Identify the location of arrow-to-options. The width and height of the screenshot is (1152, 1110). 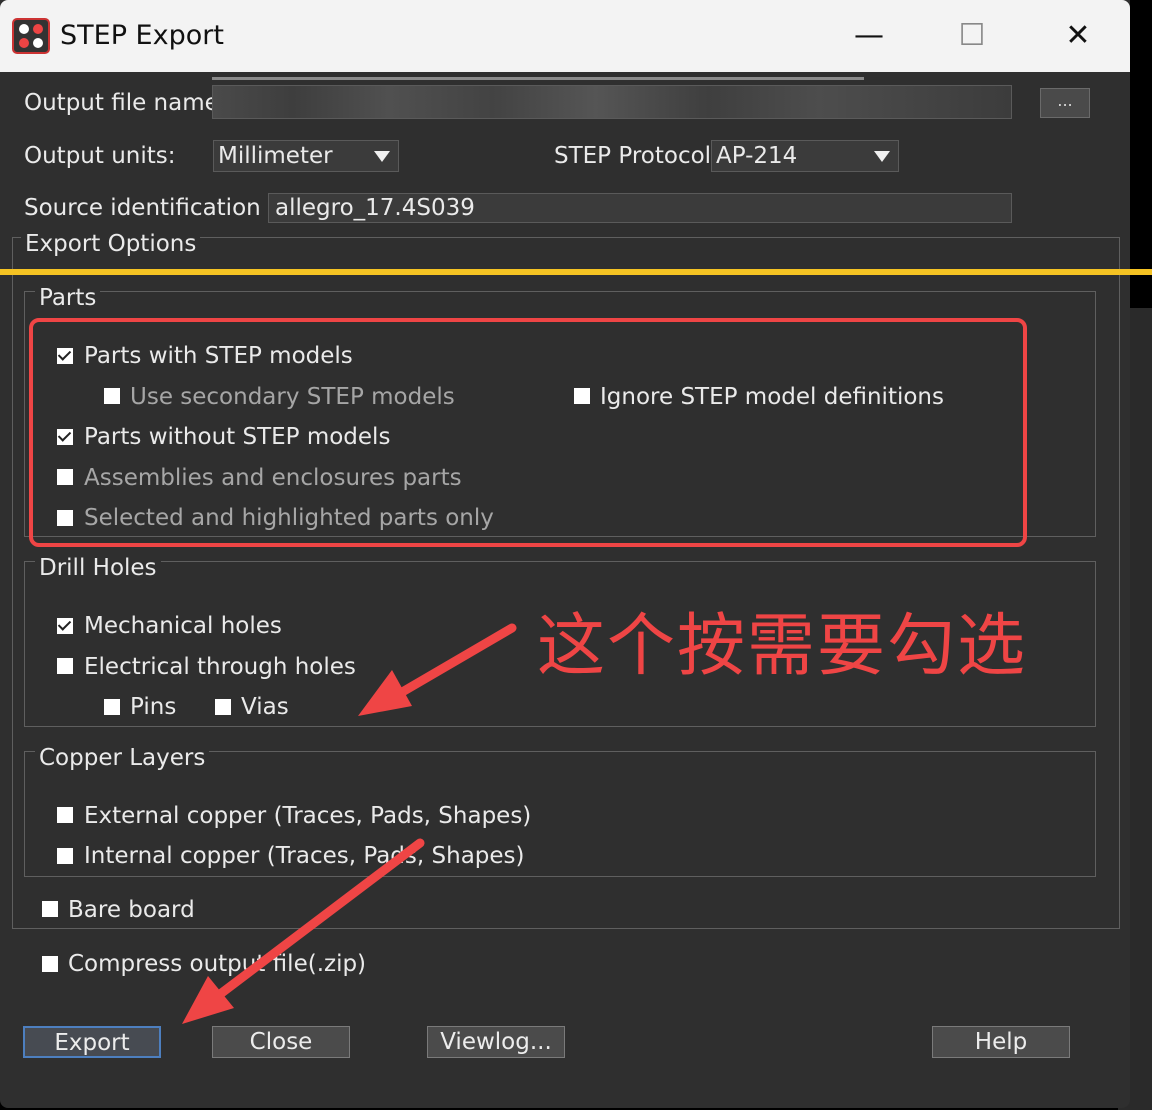
(437, 669).